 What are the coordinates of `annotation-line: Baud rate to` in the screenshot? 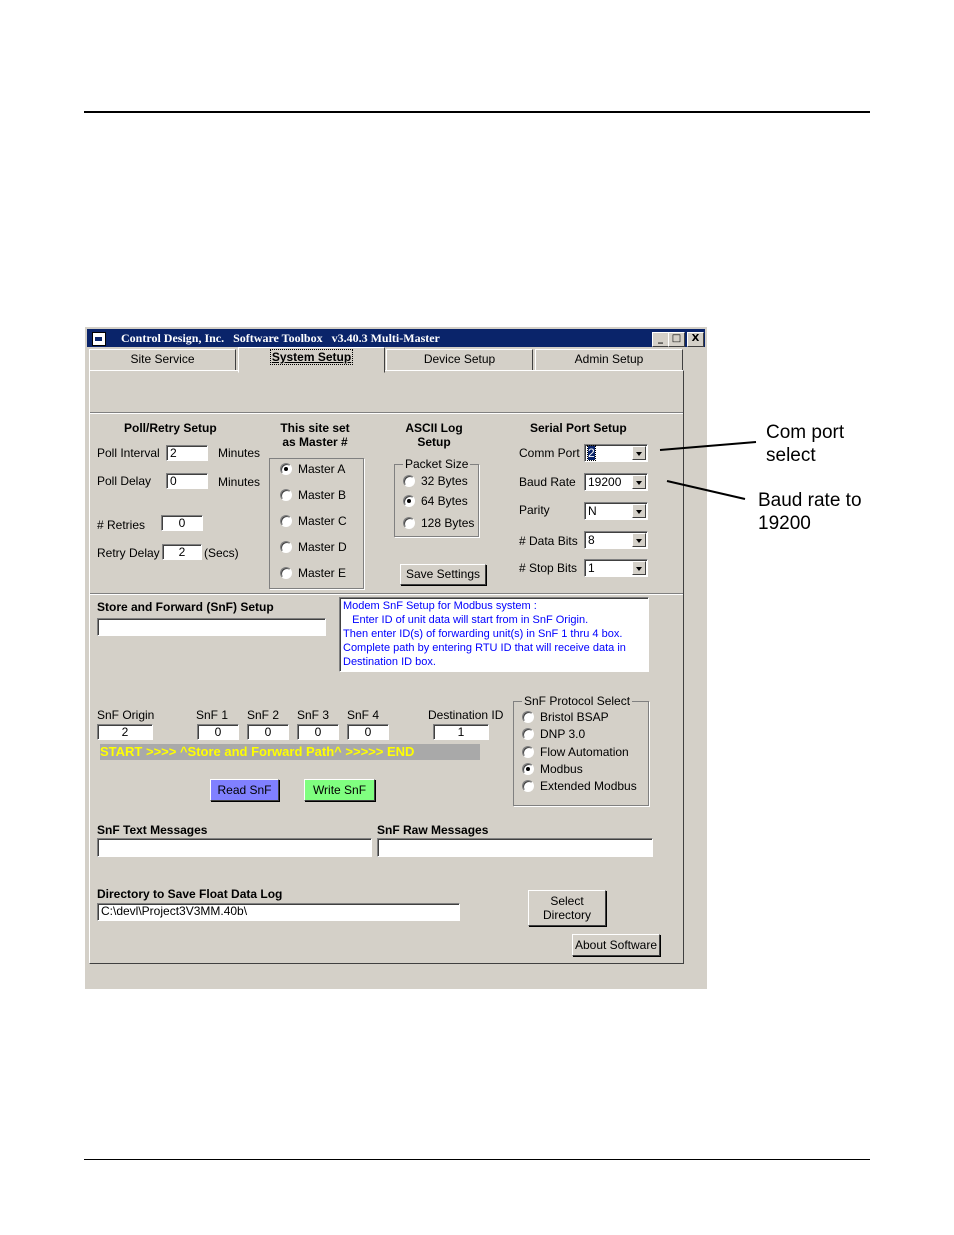 It's located at (810, 500).